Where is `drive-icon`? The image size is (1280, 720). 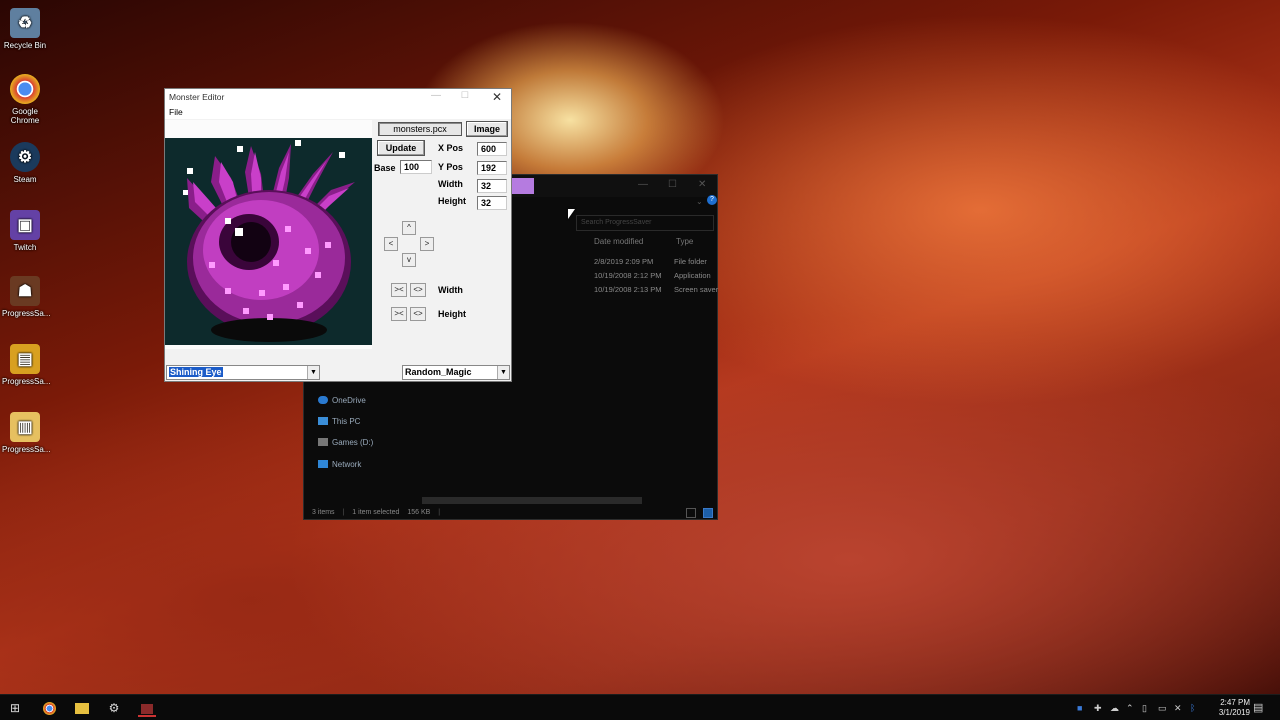
drive-icon is located at coordinates (323, 442).